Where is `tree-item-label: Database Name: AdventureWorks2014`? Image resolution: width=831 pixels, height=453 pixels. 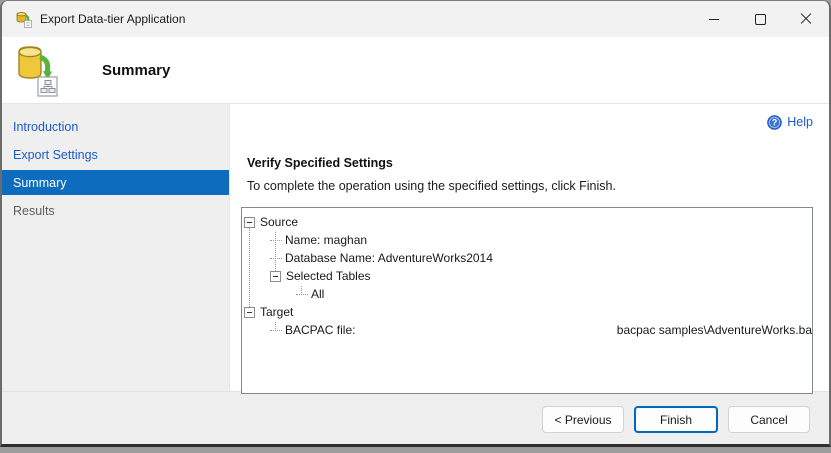 tree-item-label: Database Name: AdventureWorks2014 is located at coordinates (389, 258).